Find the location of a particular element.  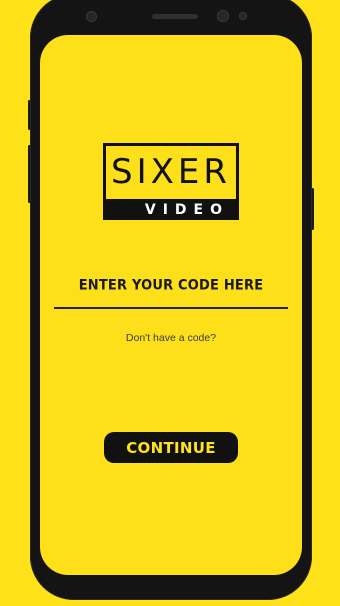

sixer-video-logo: SIXER VIDEO is located at coordinates (171, 181).